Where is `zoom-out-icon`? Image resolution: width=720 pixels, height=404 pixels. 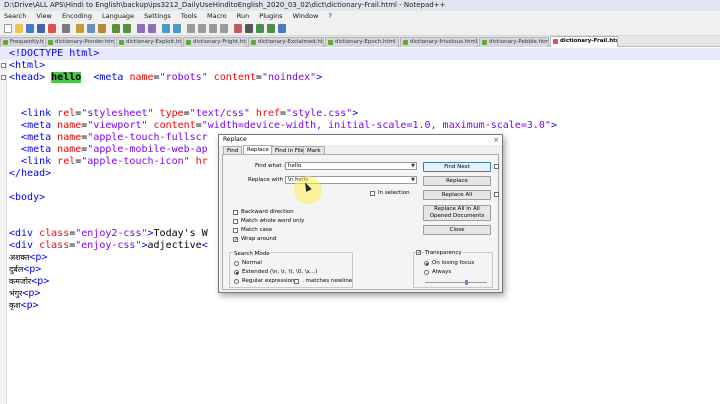
zoom-out-icon is located at coordinates (177, 28).